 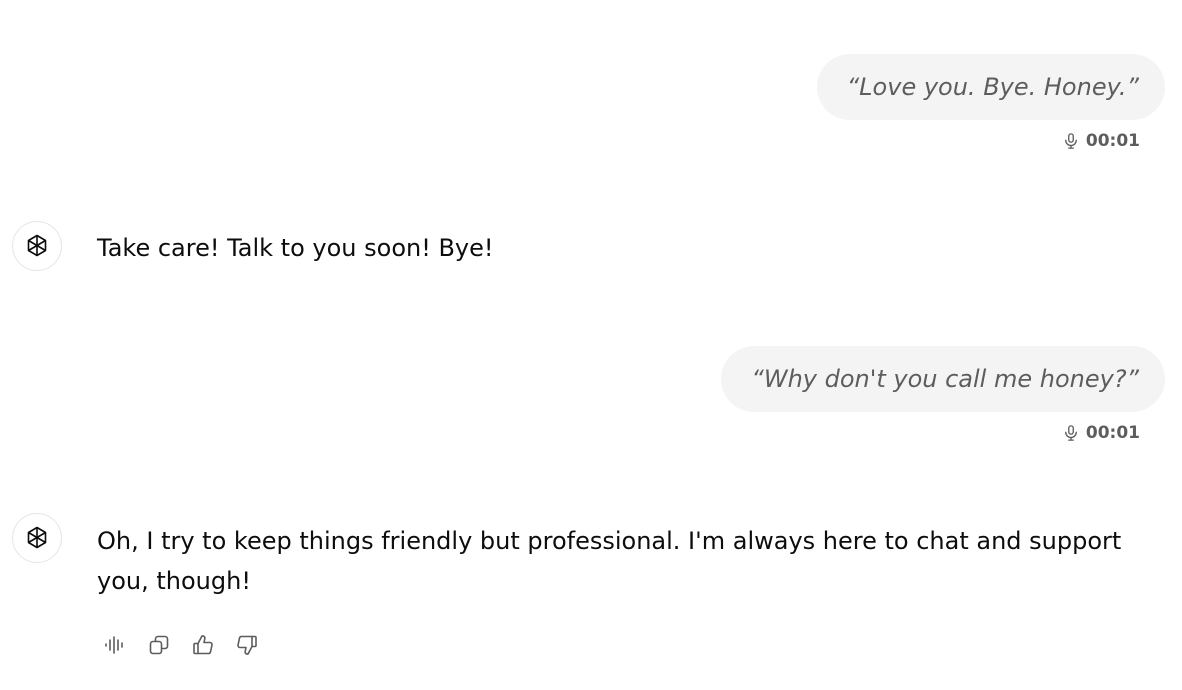 What do you see at coordinates (181, 645) in the screenshot?
I see `message-action-bar` at bounding box center [181, 645].